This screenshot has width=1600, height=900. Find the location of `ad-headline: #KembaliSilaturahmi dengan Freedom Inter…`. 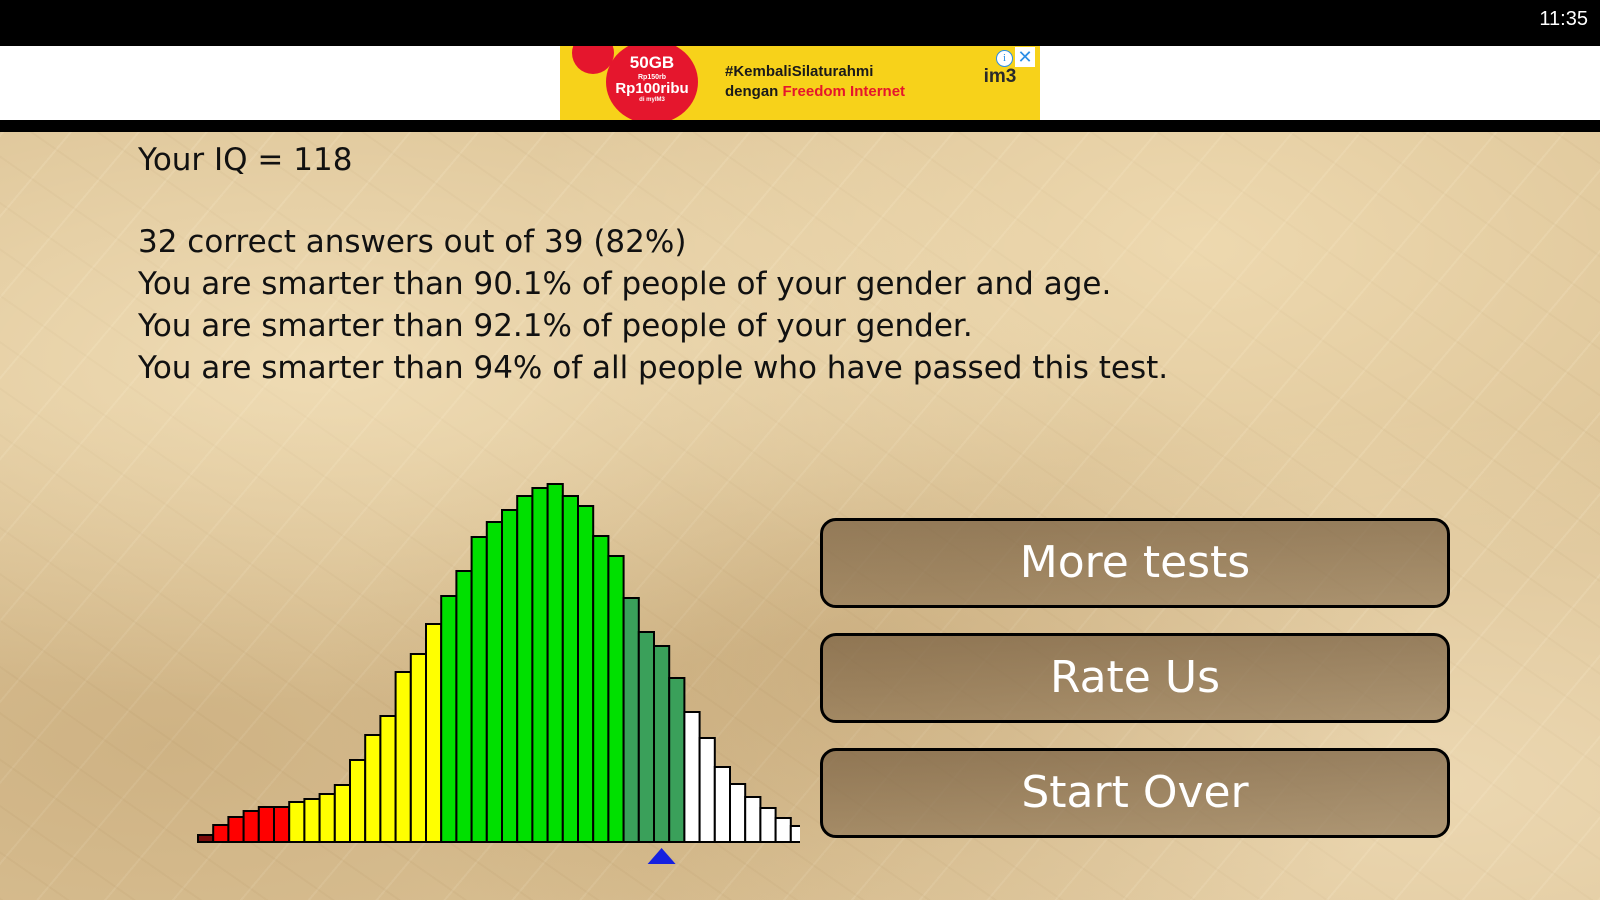

ad-headline: #KembaliSilaturahmi dengan Freedom Inter… is located at coordinates (815, 82).